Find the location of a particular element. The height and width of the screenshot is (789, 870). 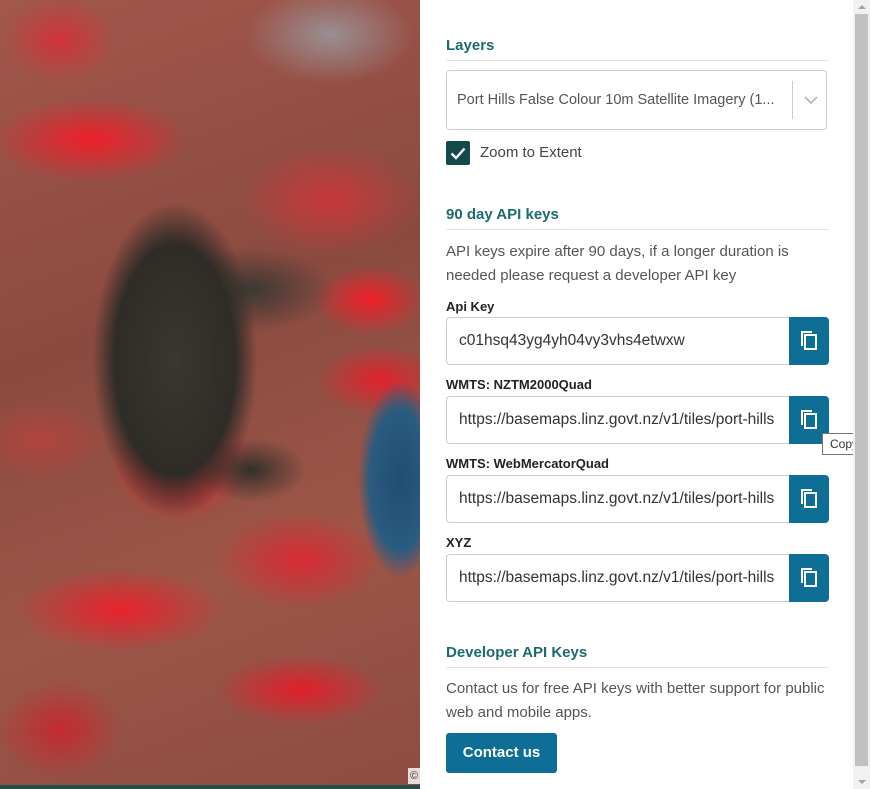

copy-xyz-button is located at coordinates (809, 578).